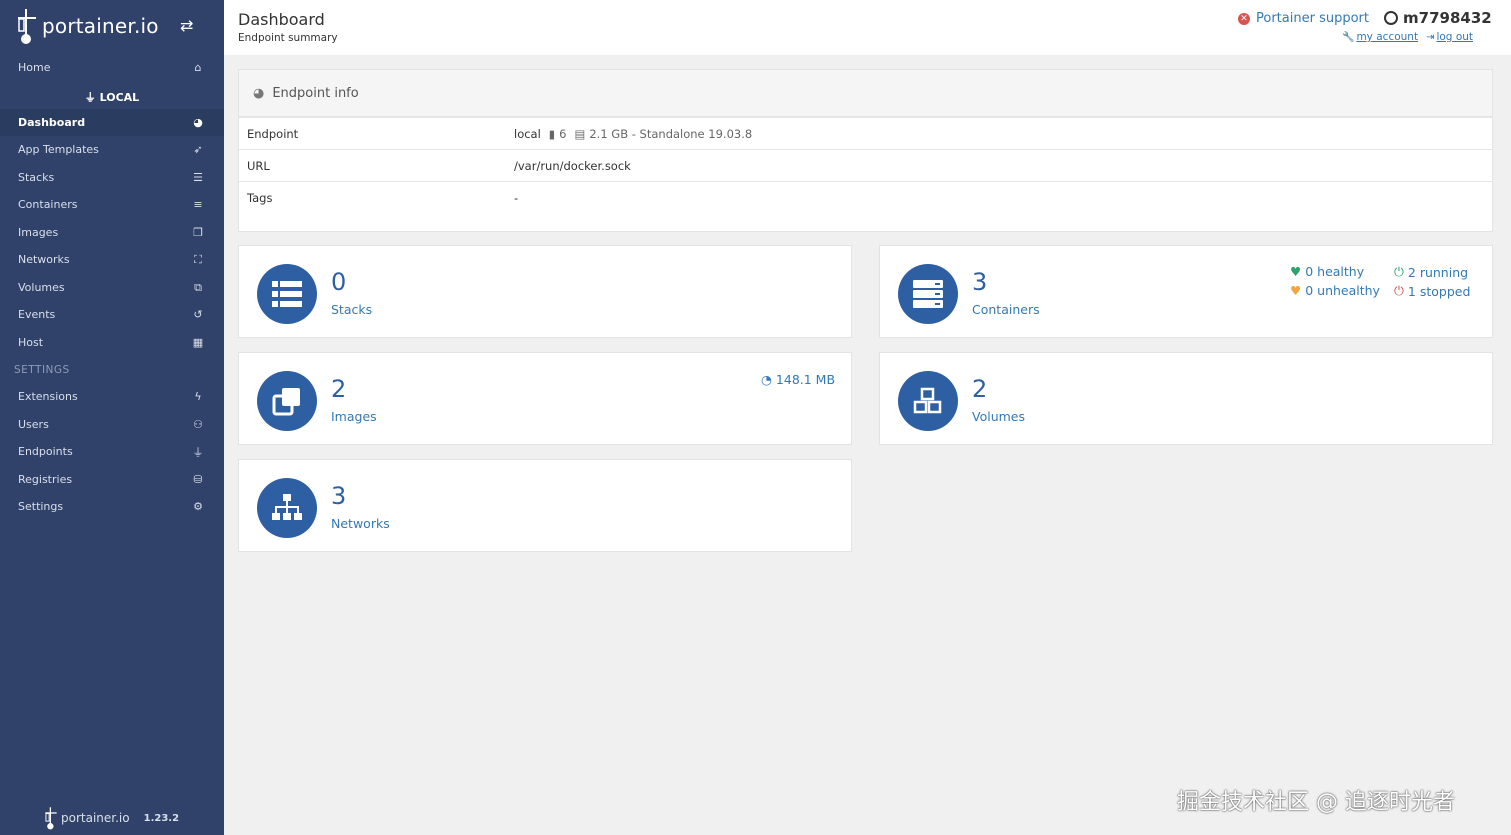  I want to click on volumes-label: Volumes, so click(999, 416).